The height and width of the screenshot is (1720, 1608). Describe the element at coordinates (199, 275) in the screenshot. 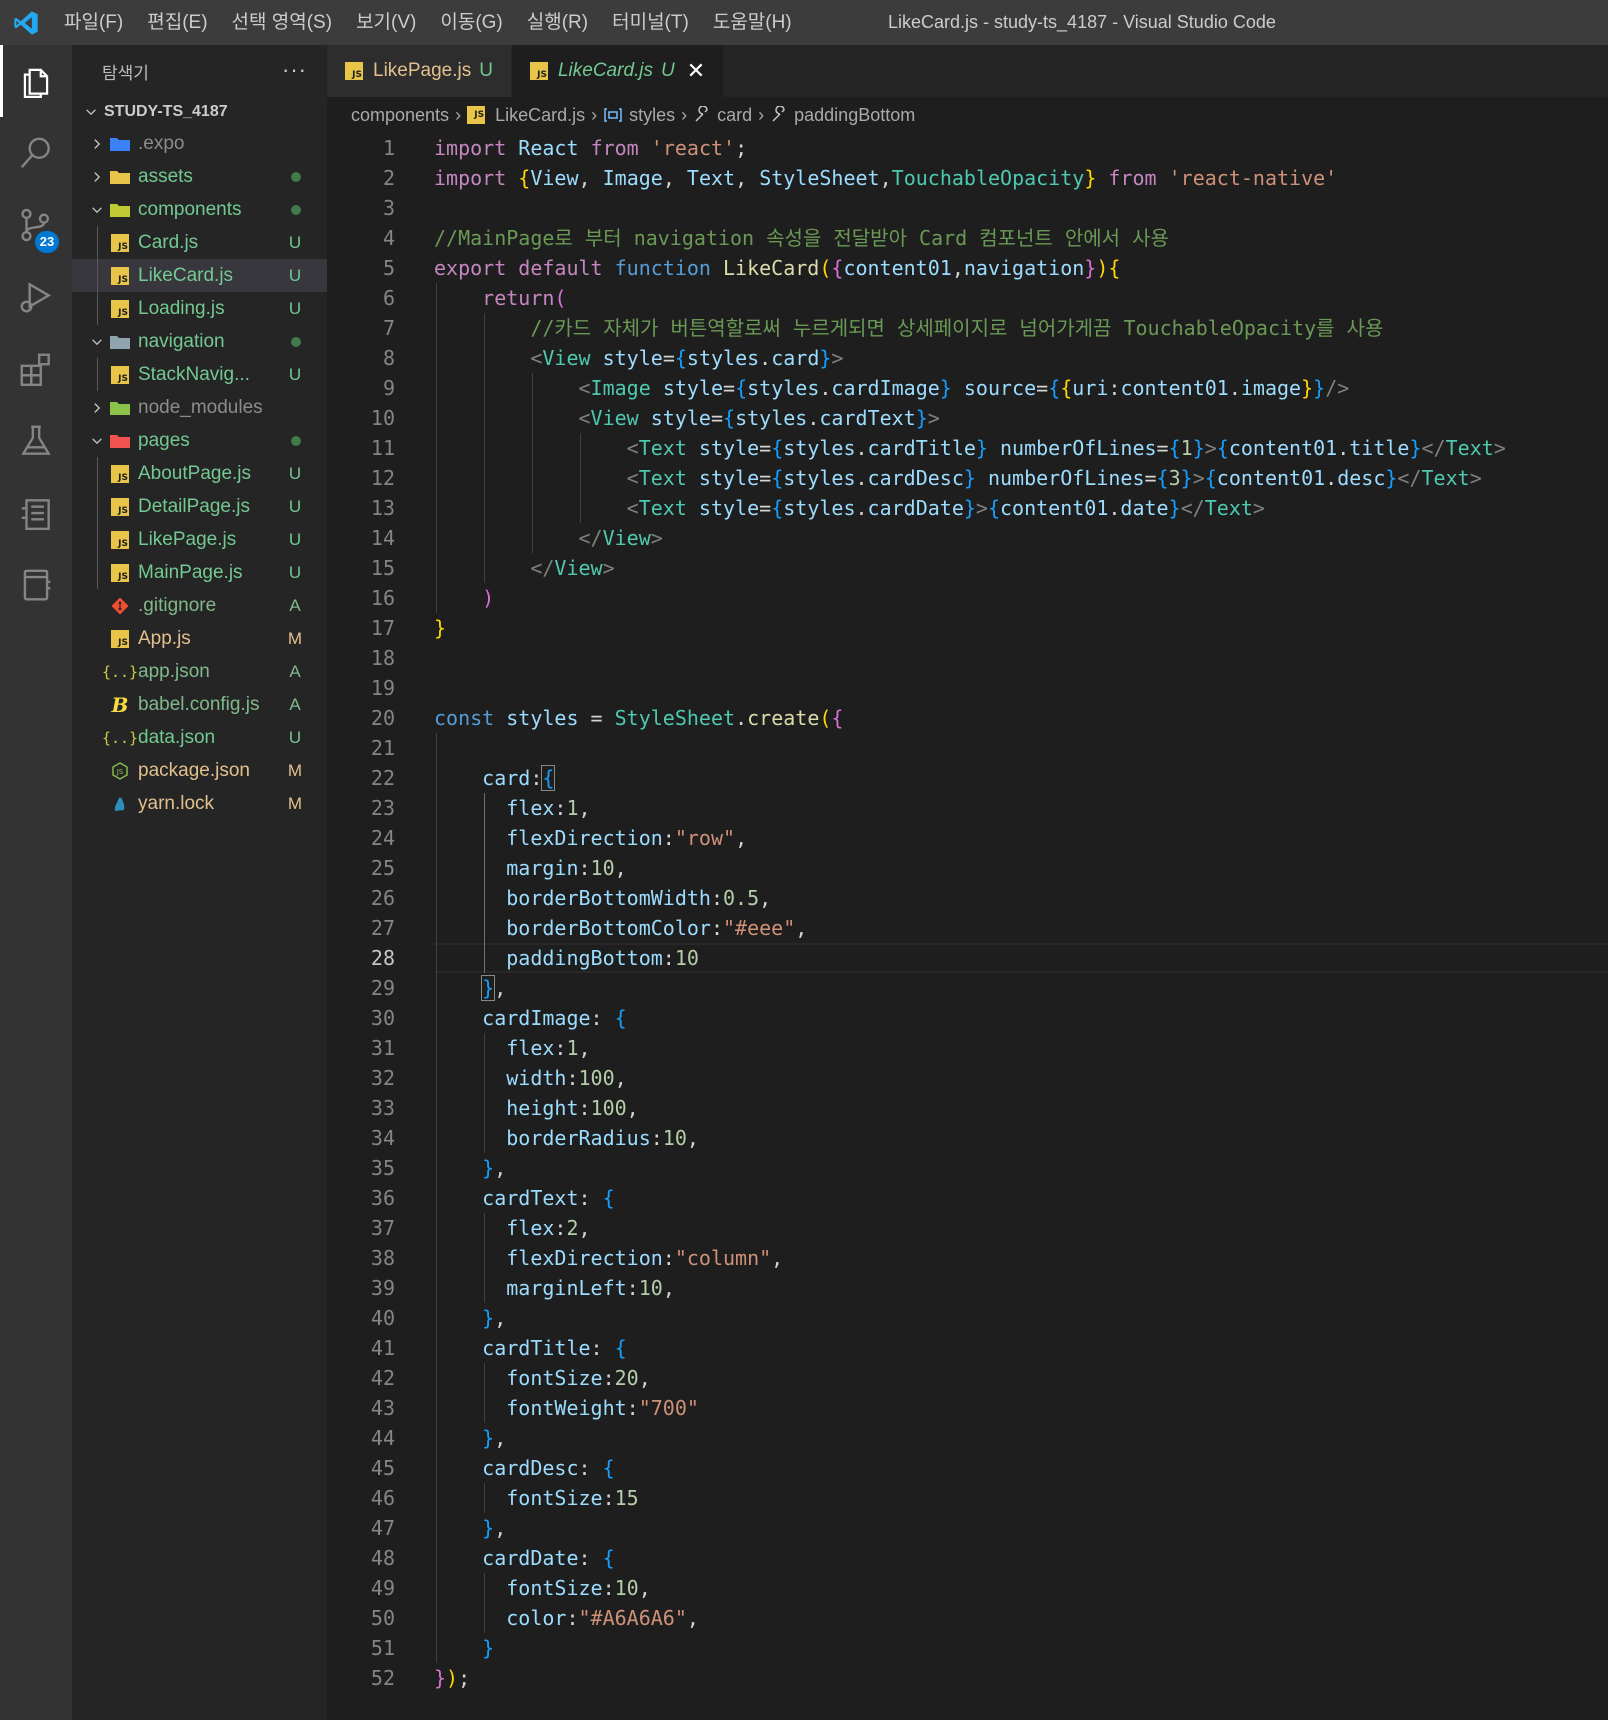

I see `file-likecard-js: JS LikeCard.js U` at that location.